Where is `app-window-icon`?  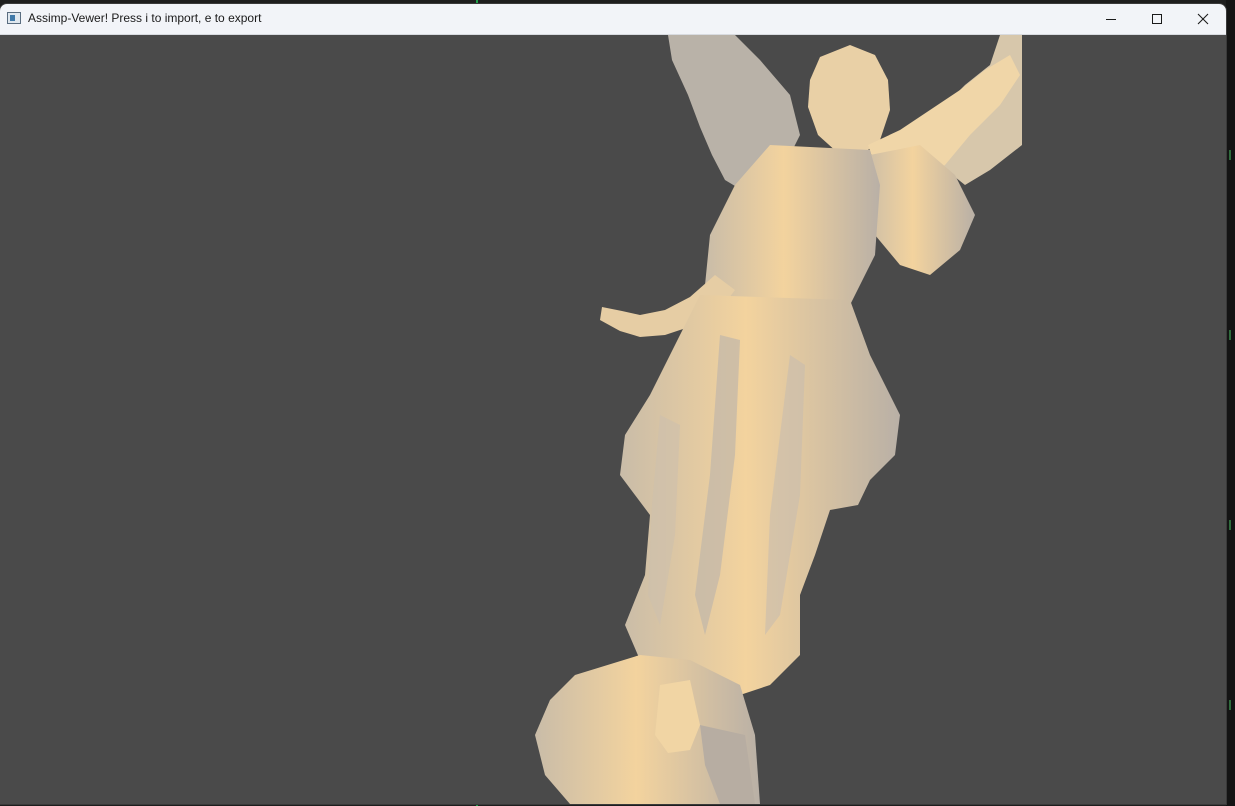 app-window-icon is located at coordinates (14, 18).